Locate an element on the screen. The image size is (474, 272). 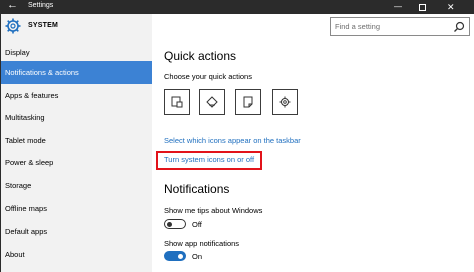
quick-action-tile-note is located at coordinates (248, 102).